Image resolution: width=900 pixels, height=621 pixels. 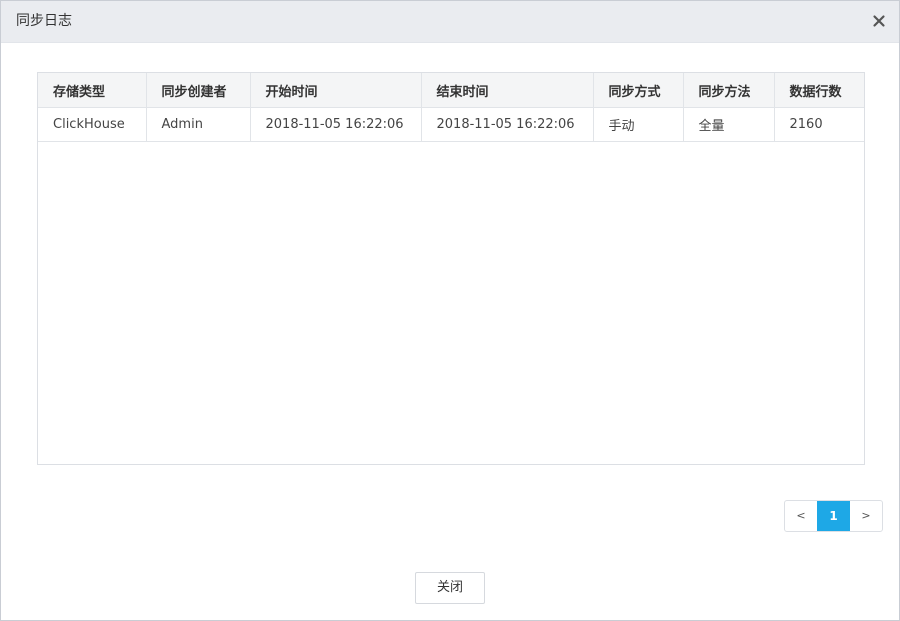 I want to click on cell-creator: Admin, so click(x=198, y=124).